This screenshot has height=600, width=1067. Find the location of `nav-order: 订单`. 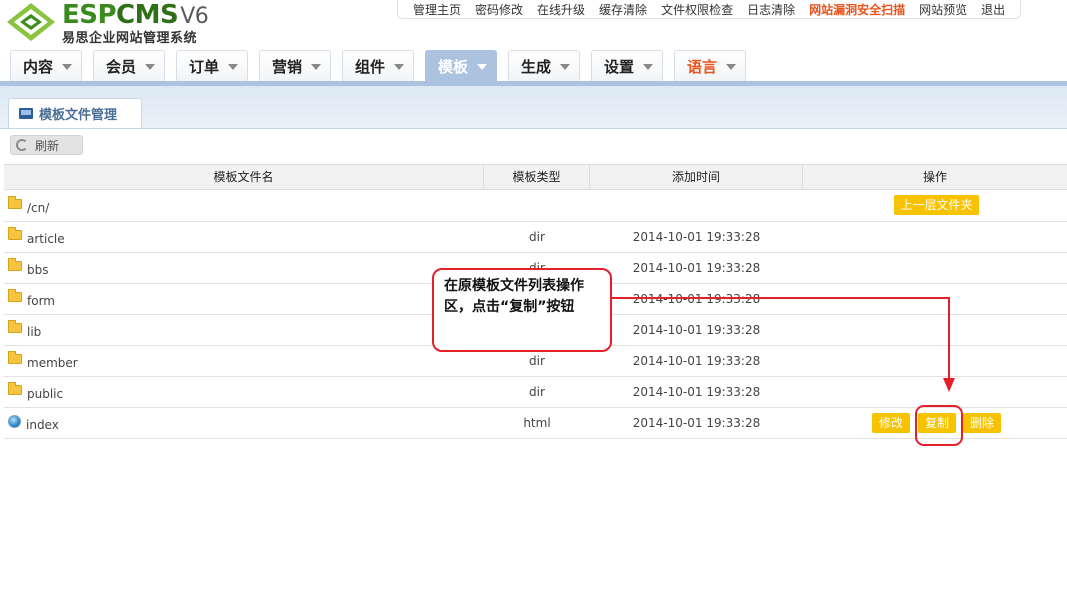

nav-order: 订单 is located at coordinates (212, 66).